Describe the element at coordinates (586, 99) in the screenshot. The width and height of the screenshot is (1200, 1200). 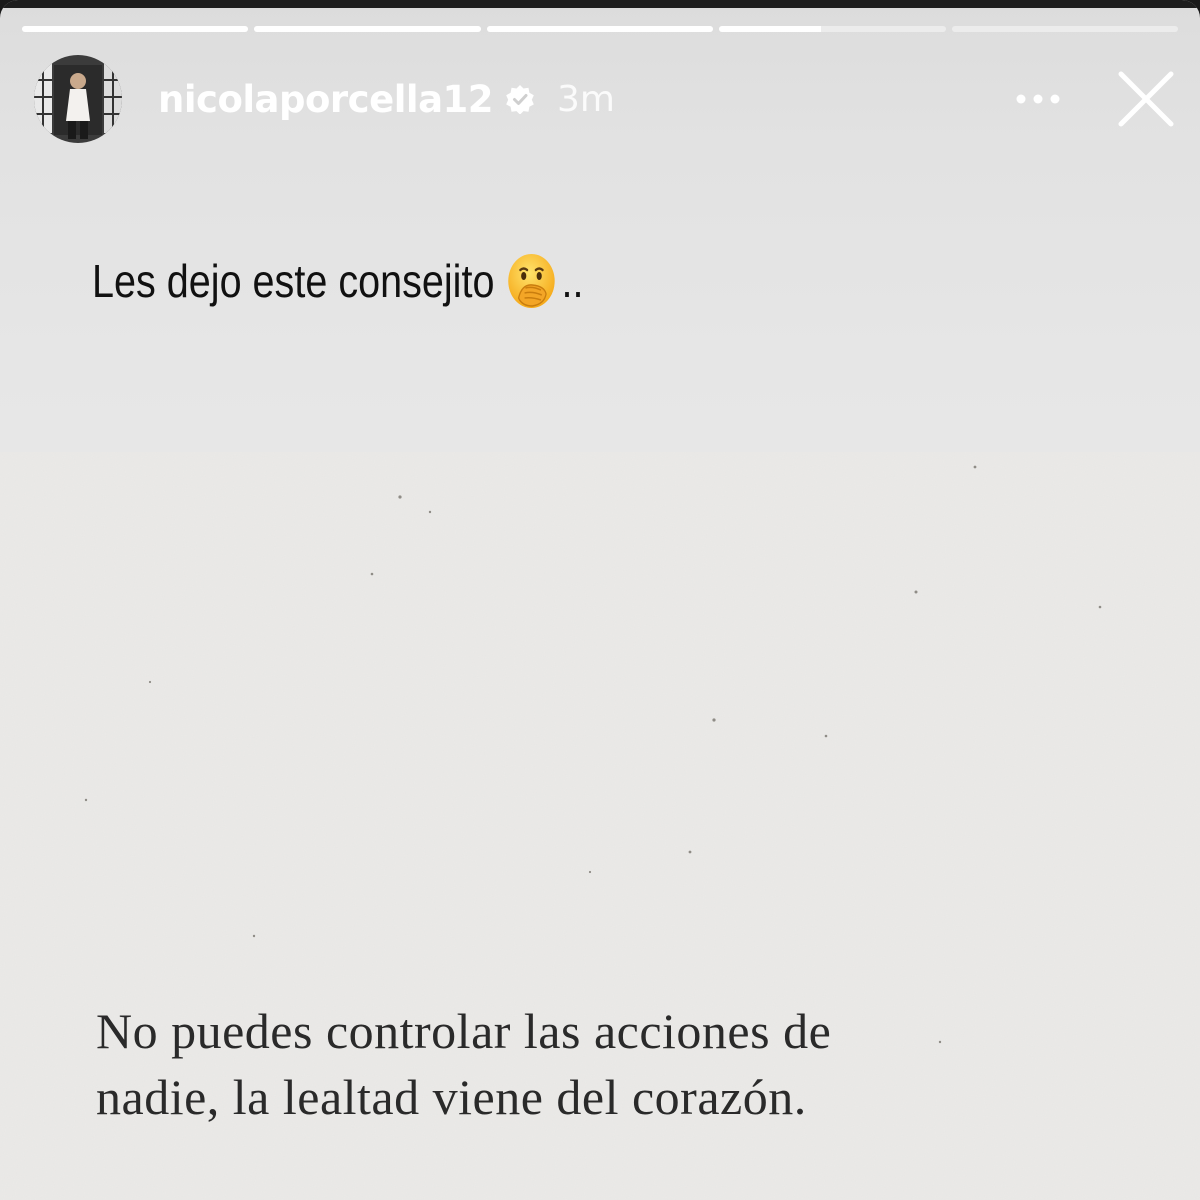
I see `post-time: 3m` at that location.